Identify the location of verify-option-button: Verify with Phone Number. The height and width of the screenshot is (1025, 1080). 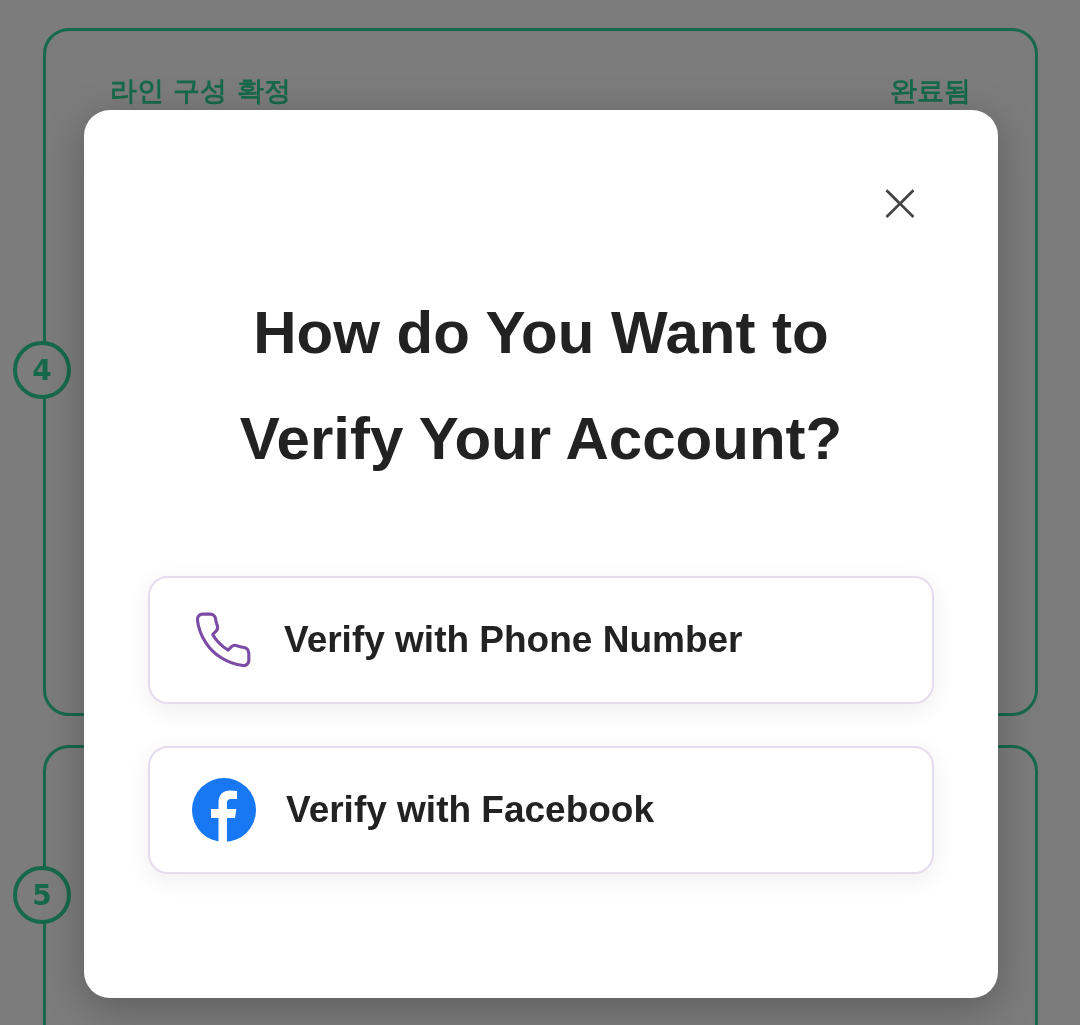
(541, 640).